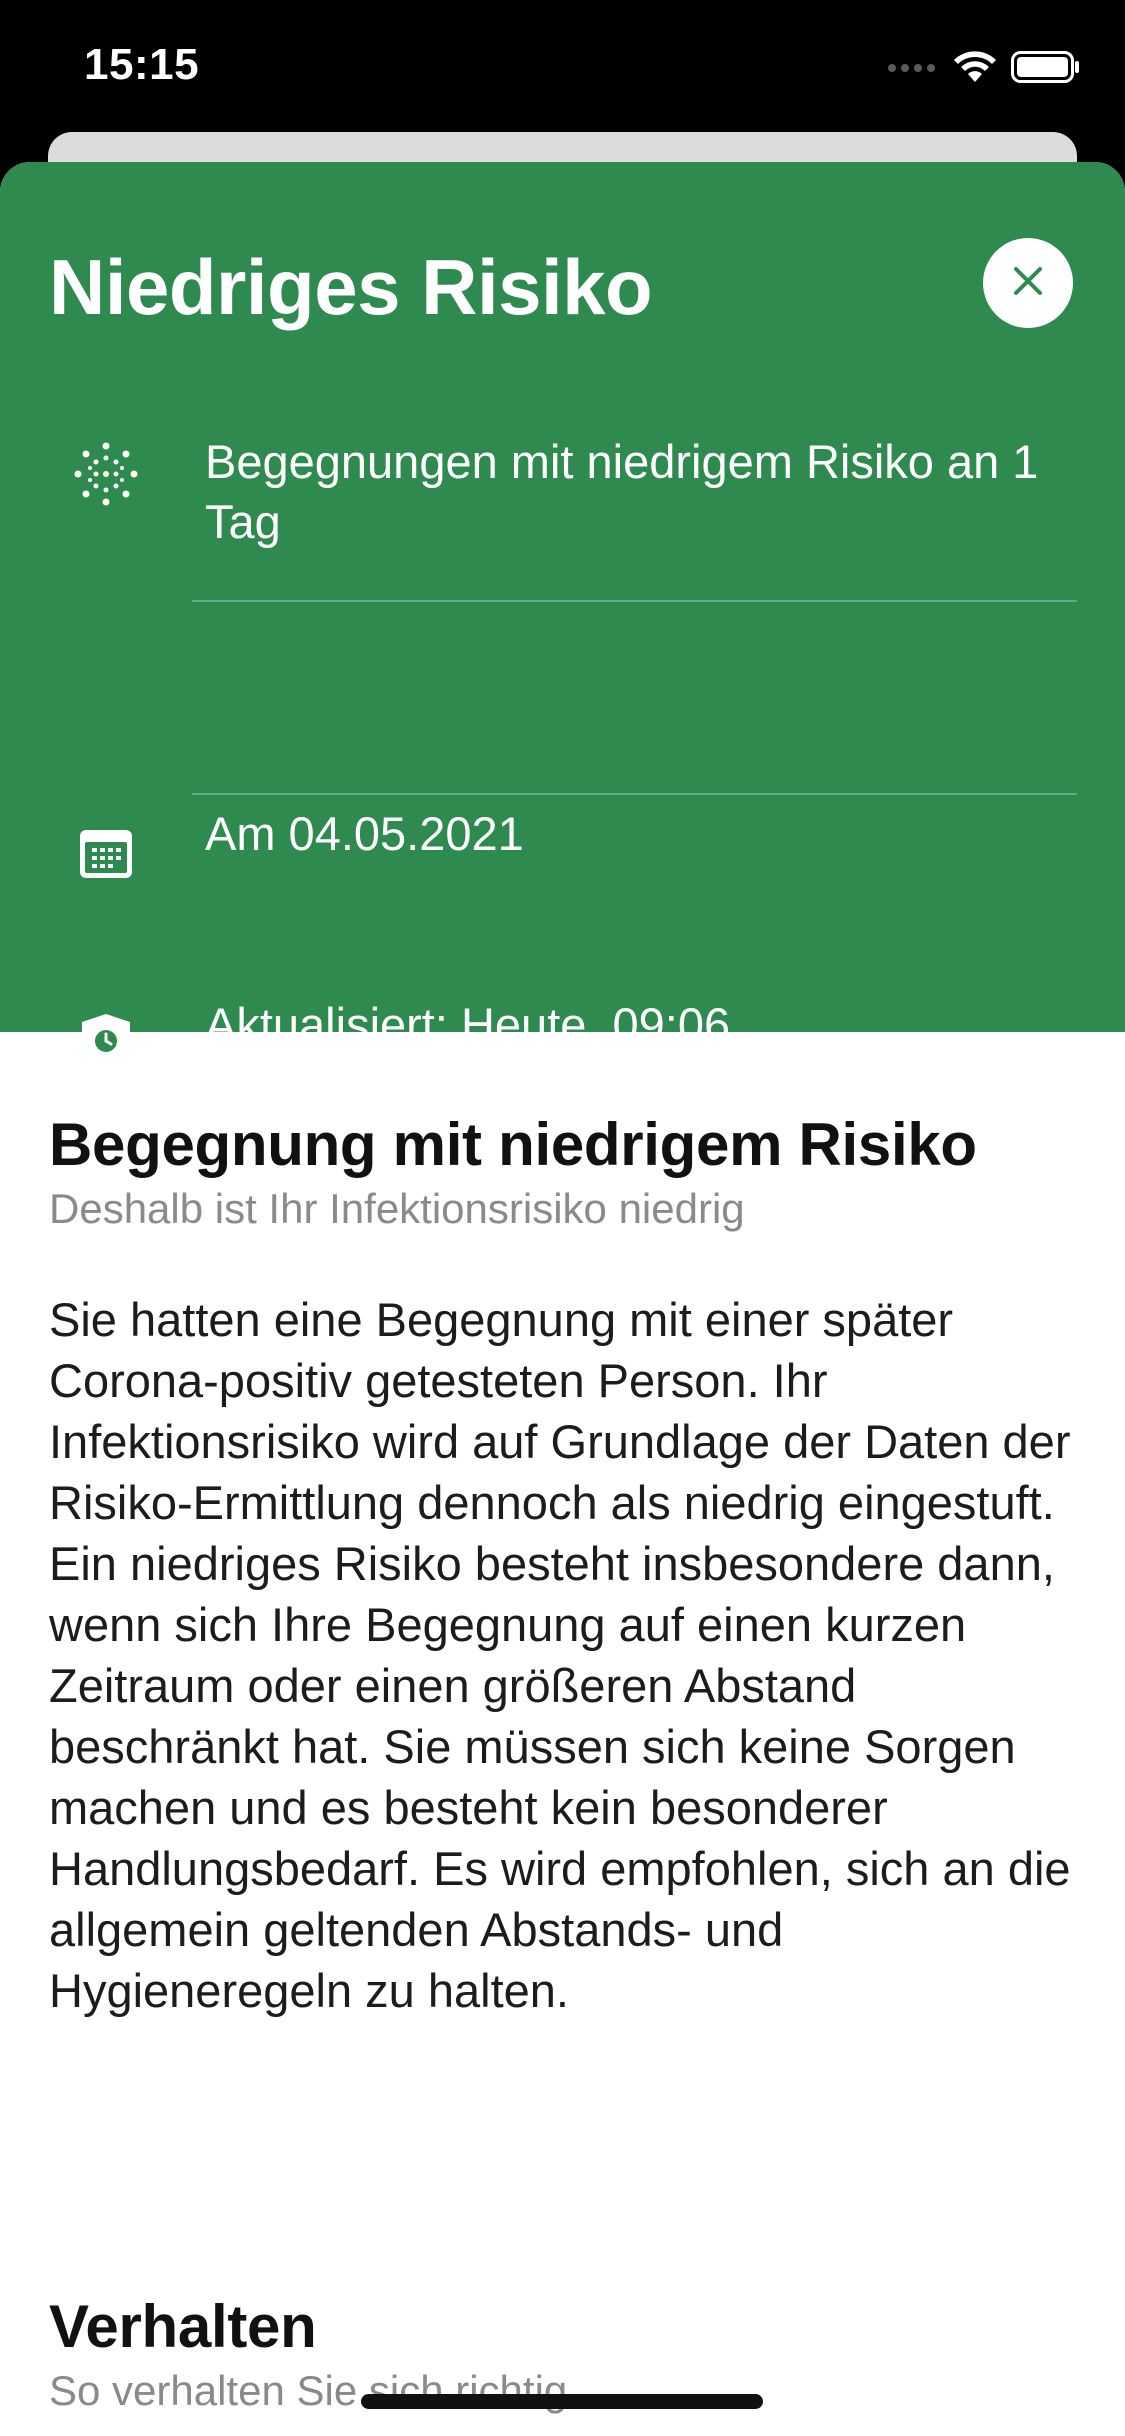 The width and height of the screenshot is (1125, 2436). Describe the element at coordinates (1046, 69) in the screenshot. I see `battery-icon` at that location.